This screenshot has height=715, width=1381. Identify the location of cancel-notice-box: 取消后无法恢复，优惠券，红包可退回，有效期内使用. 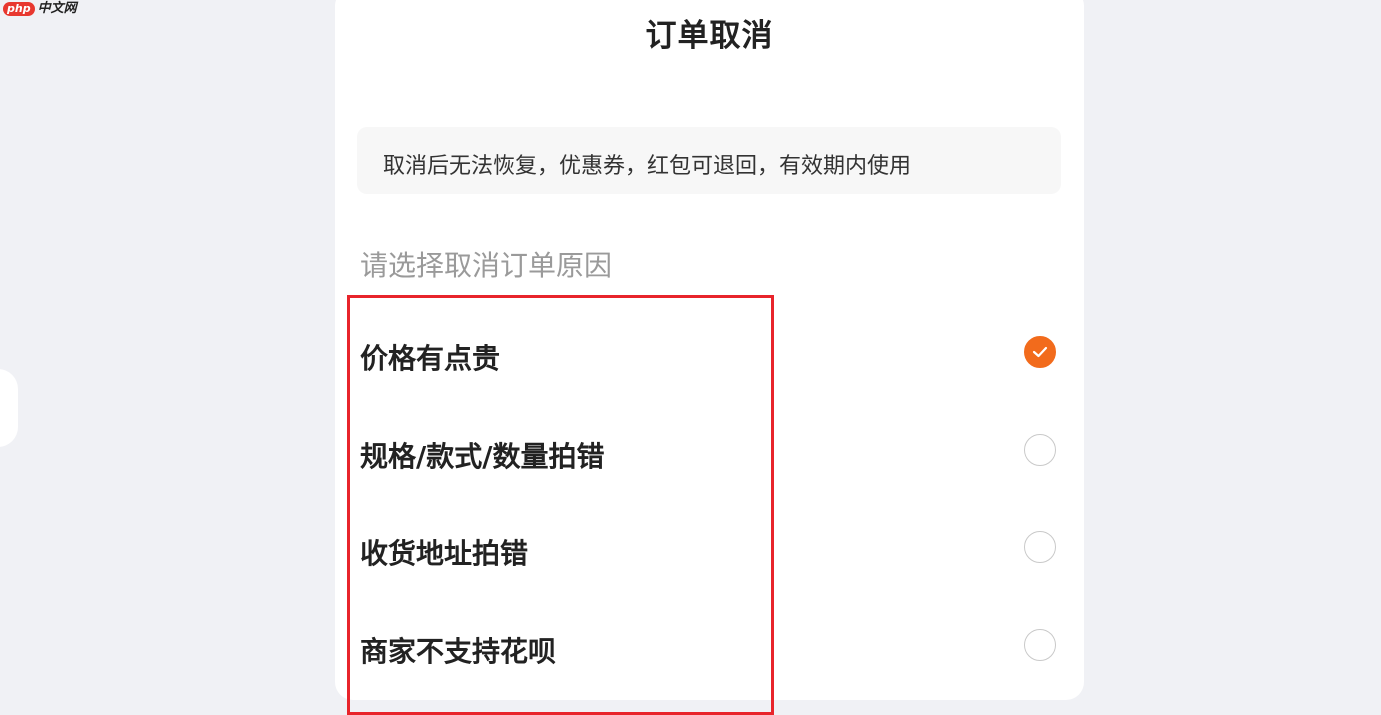
(709, 160).